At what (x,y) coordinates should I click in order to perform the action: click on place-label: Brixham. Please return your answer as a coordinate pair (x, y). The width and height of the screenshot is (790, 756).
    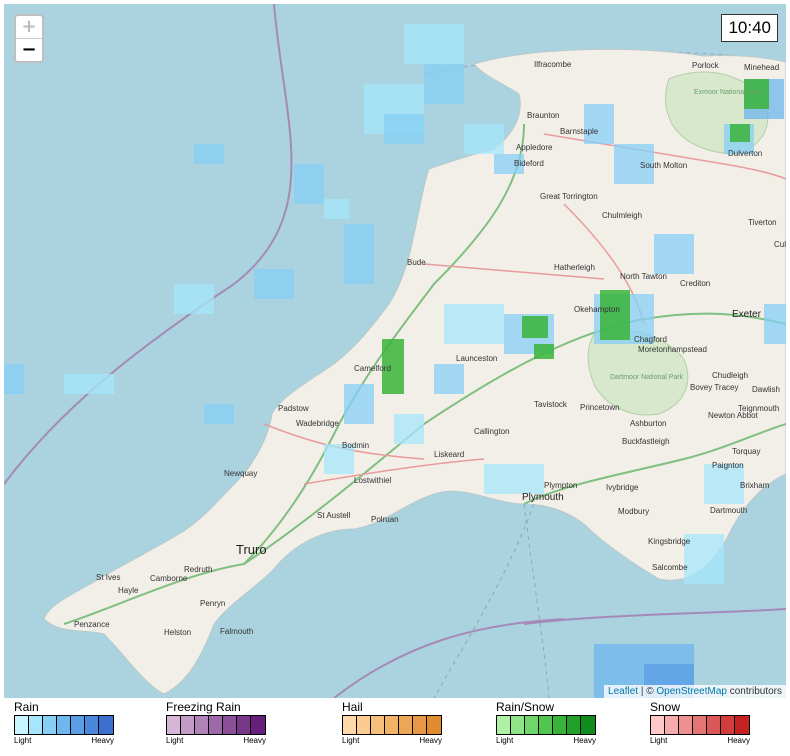
    Looking at the image, I should click on (755, 485).